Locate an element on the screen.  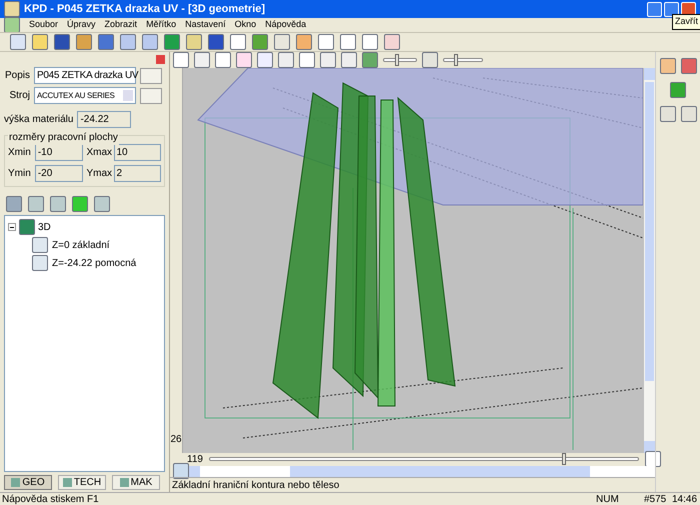
field-label: výška materiálu is located at coordinates (39, 120).